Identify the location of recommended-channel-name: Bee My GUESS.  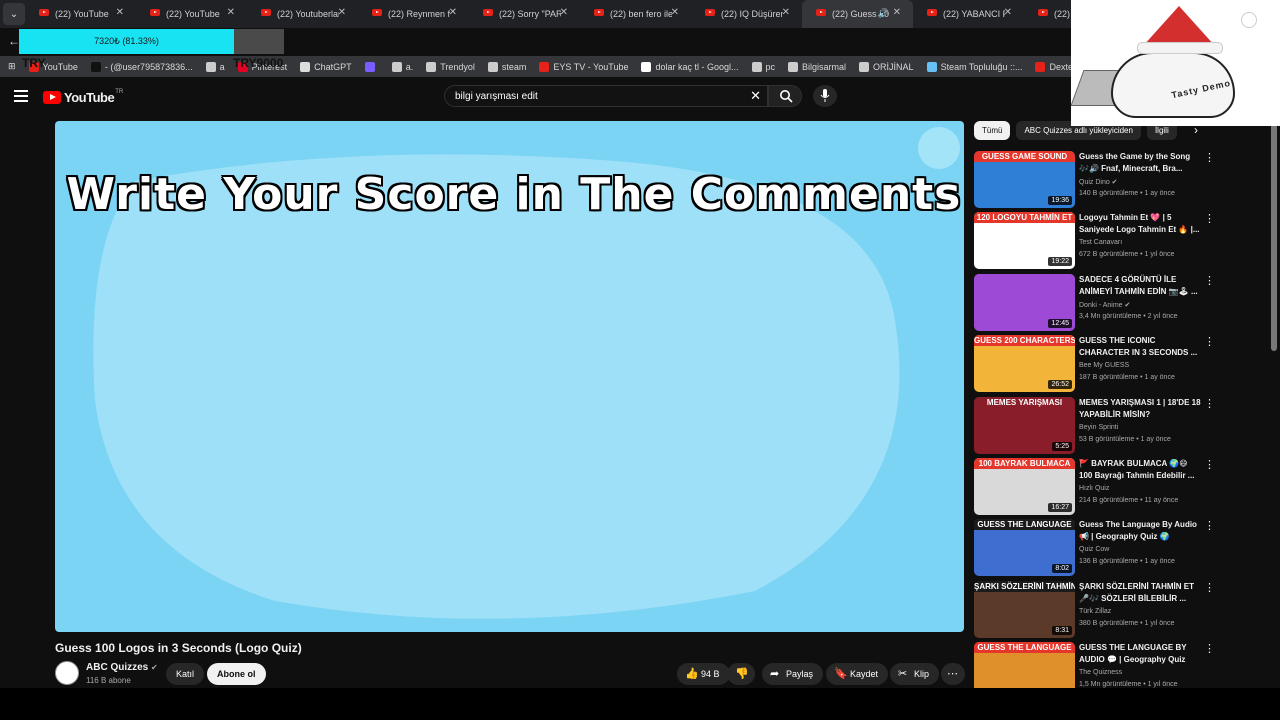
(1104, 365).